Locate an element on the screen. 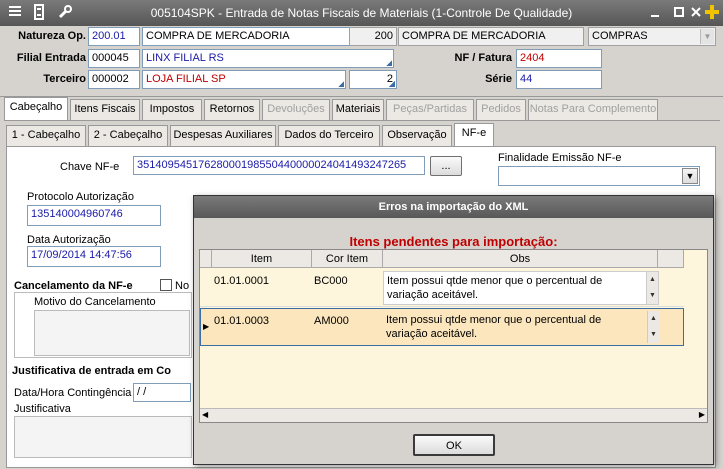 The image size is (723, 469). subtab-nfe: NF-e is located at coordinates (474, 134).